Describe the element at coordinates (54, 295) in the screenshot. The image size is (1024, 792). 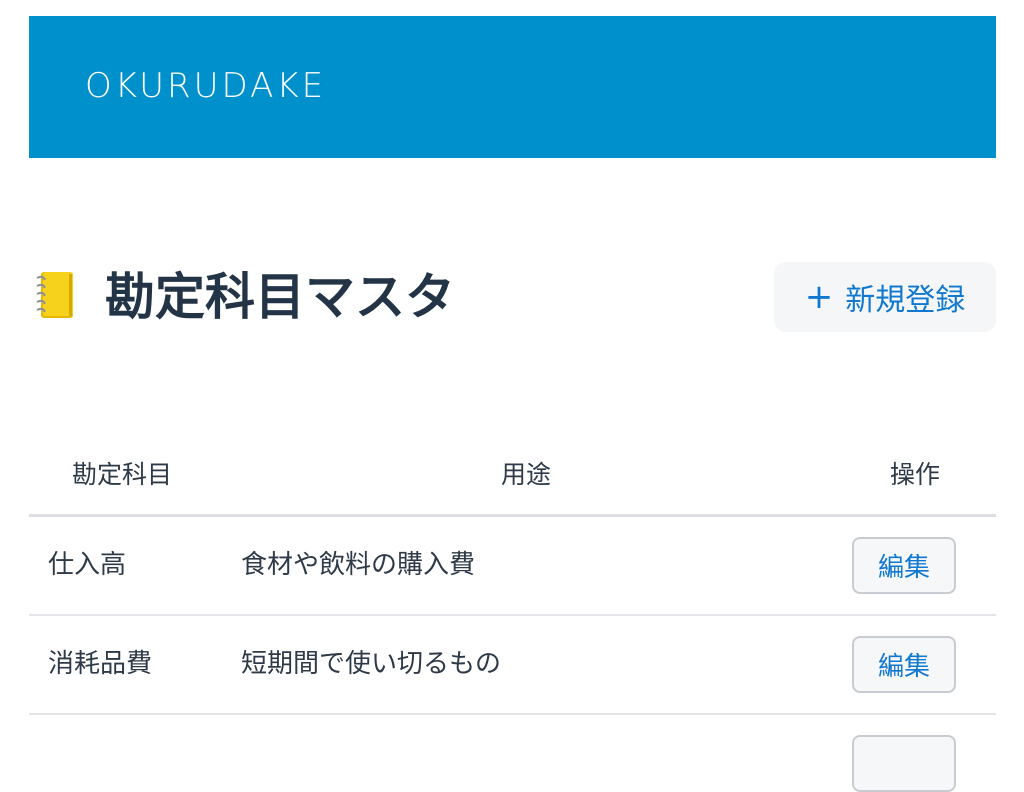
I see `notebook-icon` at that location.